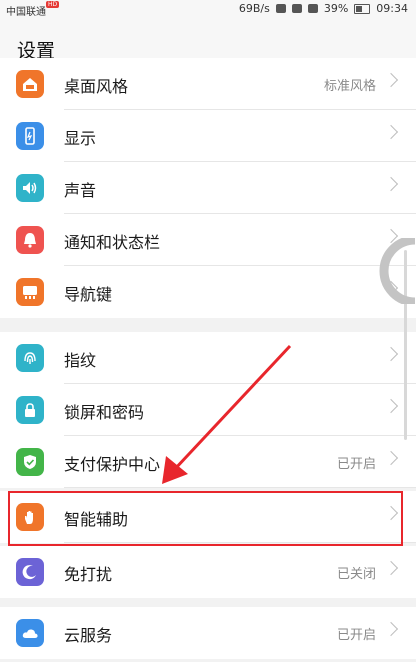  What do you see at coordinates (30, 410) in the screenshot?
I see `lock-icon` at bounding box center [30, 410].